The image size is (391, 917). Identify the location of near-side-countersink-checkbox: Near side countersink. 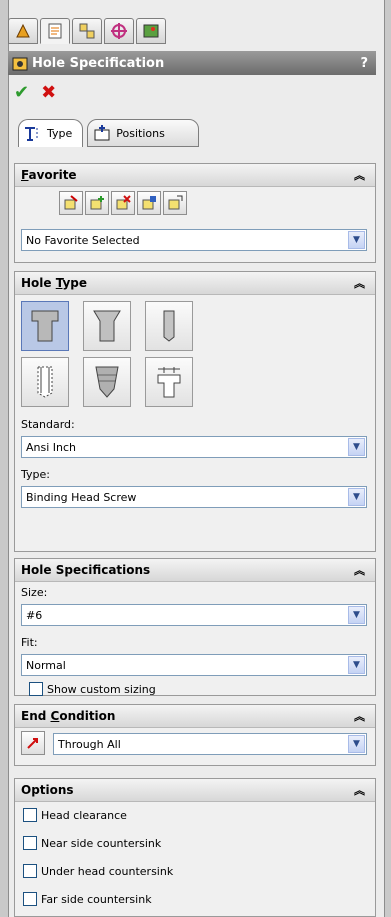
(92, 843).